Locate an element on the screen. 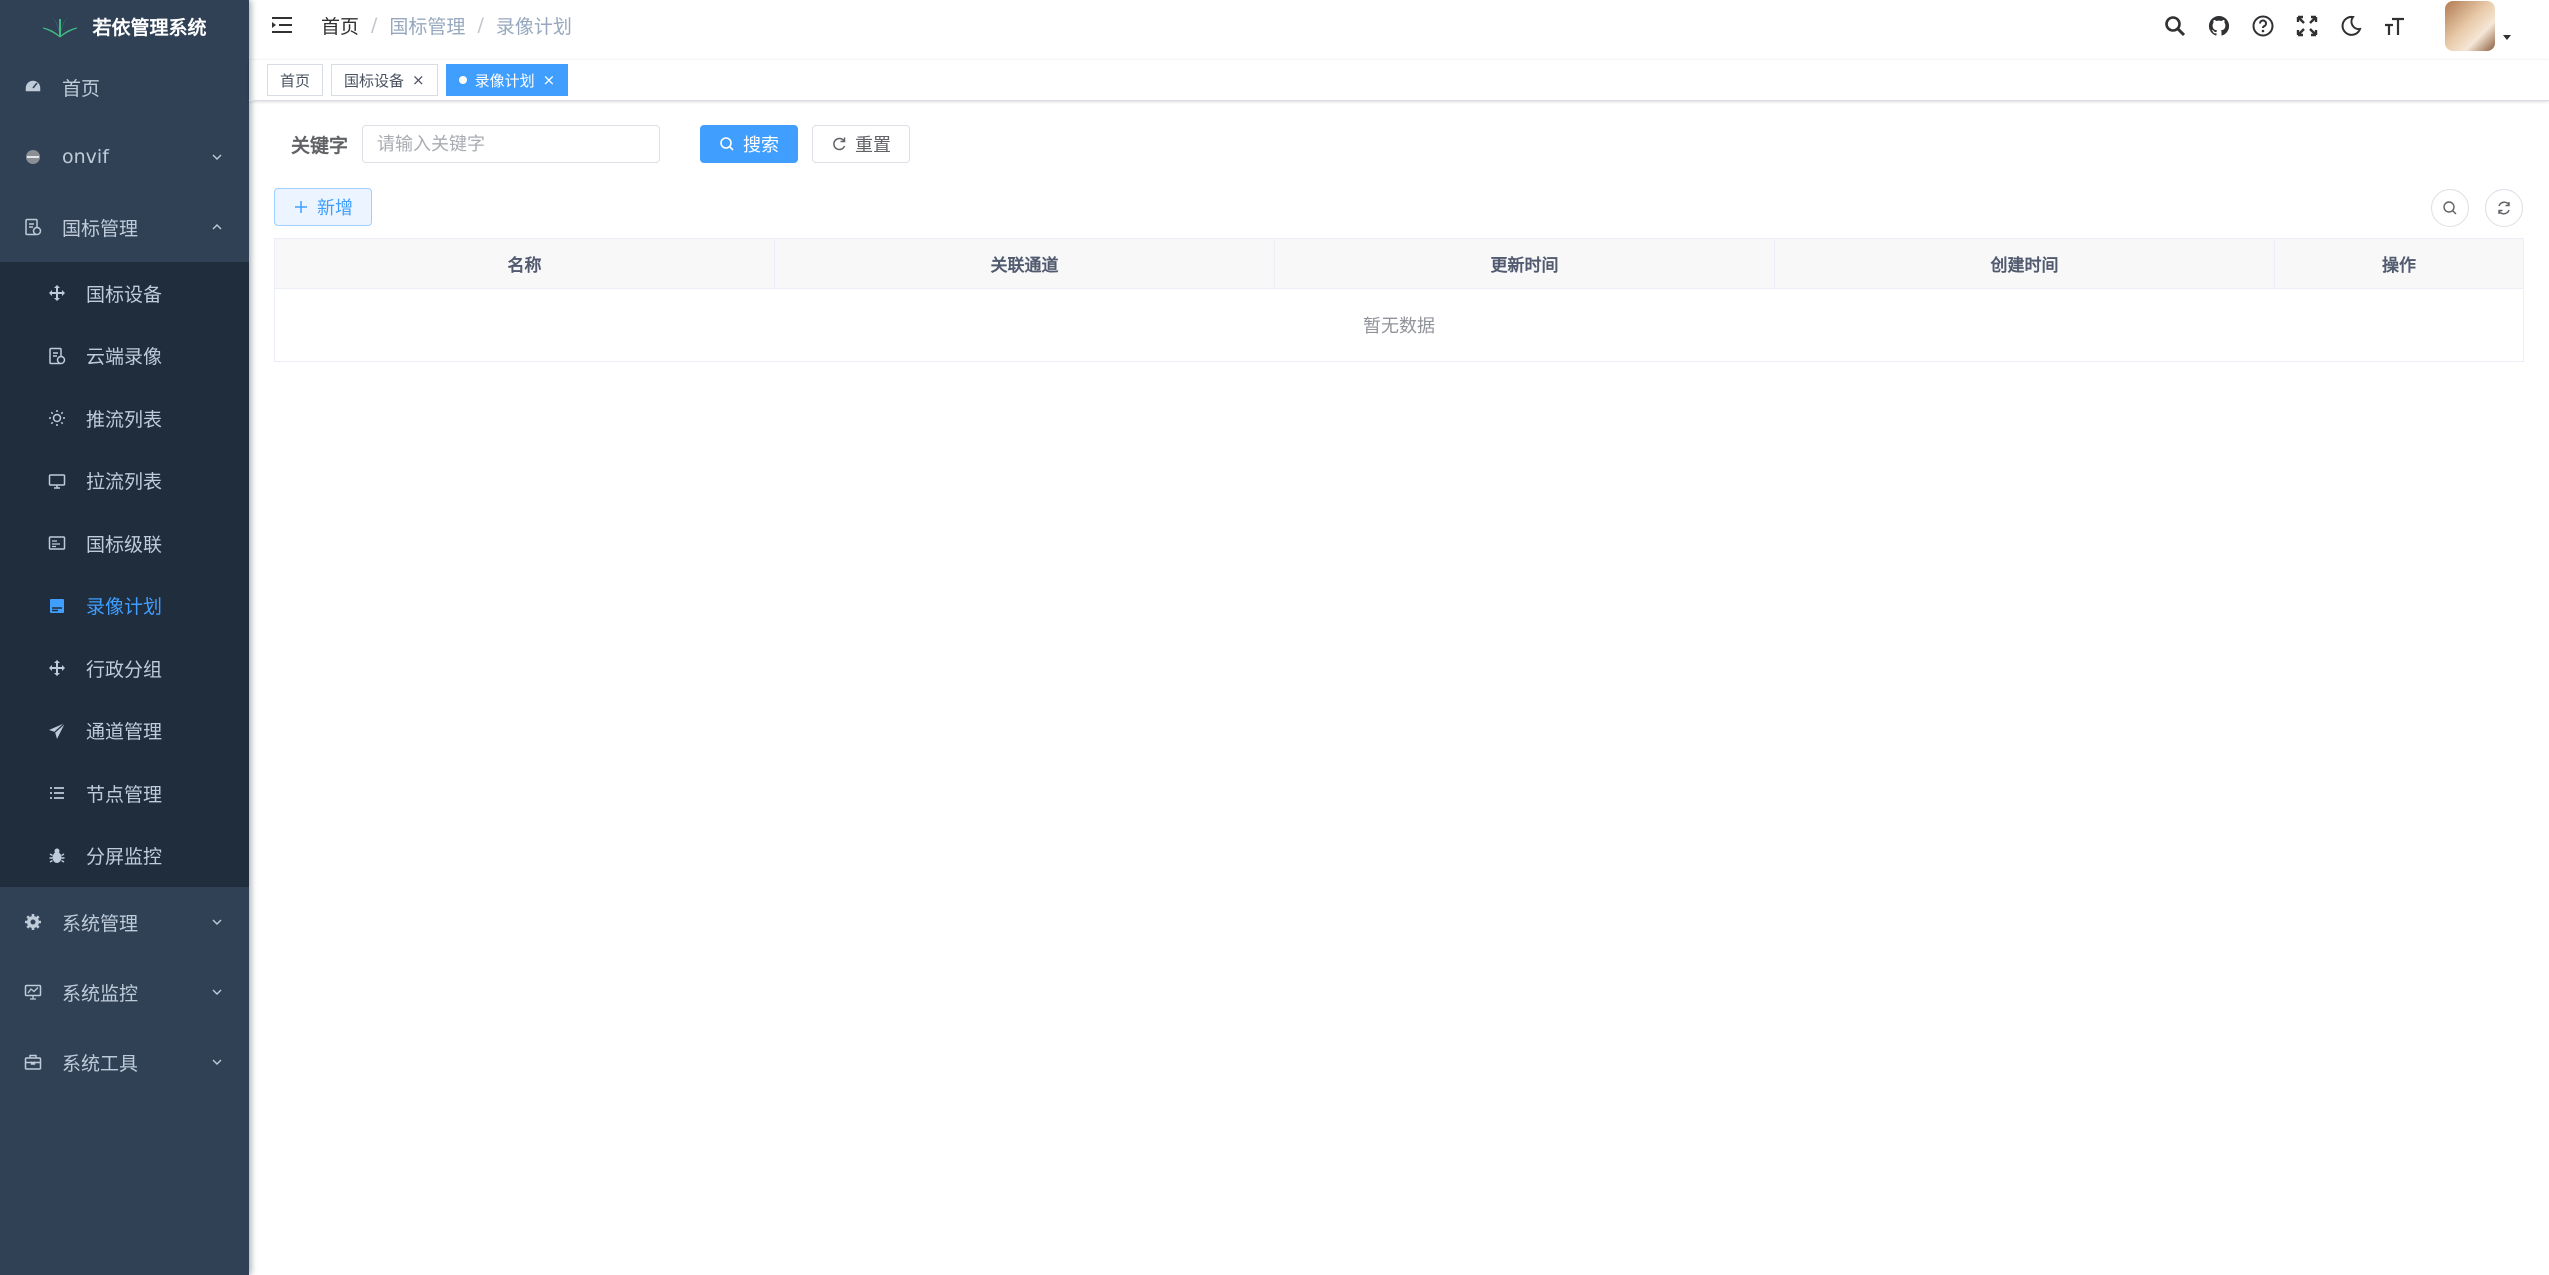  sidebar-item-push-list: 推流列表 is located at coordinates (124, 418).